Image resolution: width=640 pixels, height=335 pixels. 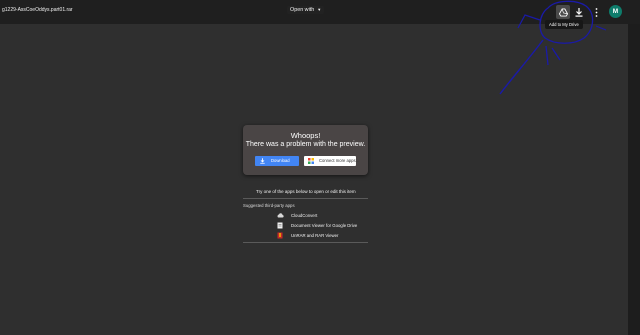 I want to click on more-options-button, so click(x=596, y=12).